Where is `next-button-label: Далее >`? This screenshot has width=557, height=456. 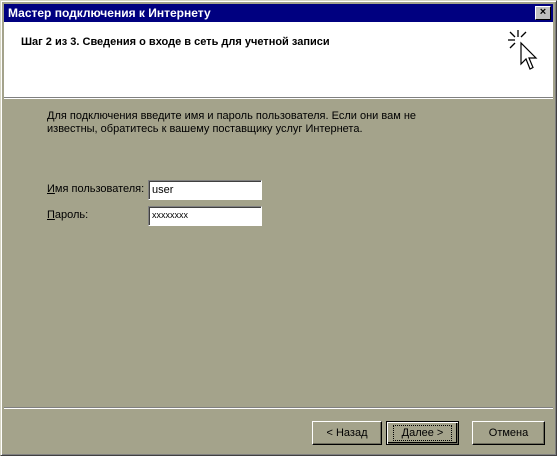
next-button-label: Далее > is located at coordinates (422, 432).